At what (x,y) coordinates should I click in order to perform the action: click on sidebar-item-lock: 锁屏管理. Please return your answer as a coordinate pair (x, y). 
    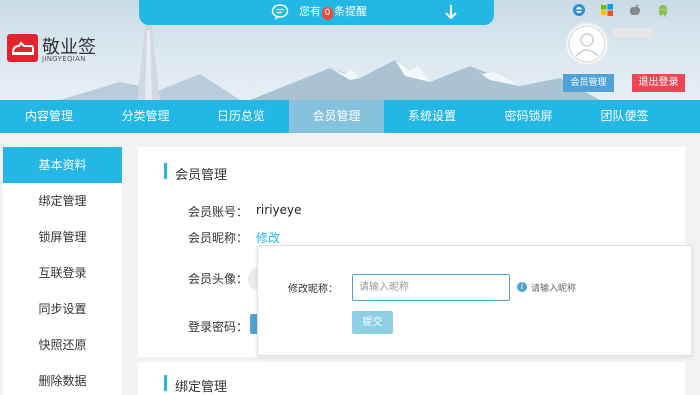
    Looking at the image, I should click on (62, 237).